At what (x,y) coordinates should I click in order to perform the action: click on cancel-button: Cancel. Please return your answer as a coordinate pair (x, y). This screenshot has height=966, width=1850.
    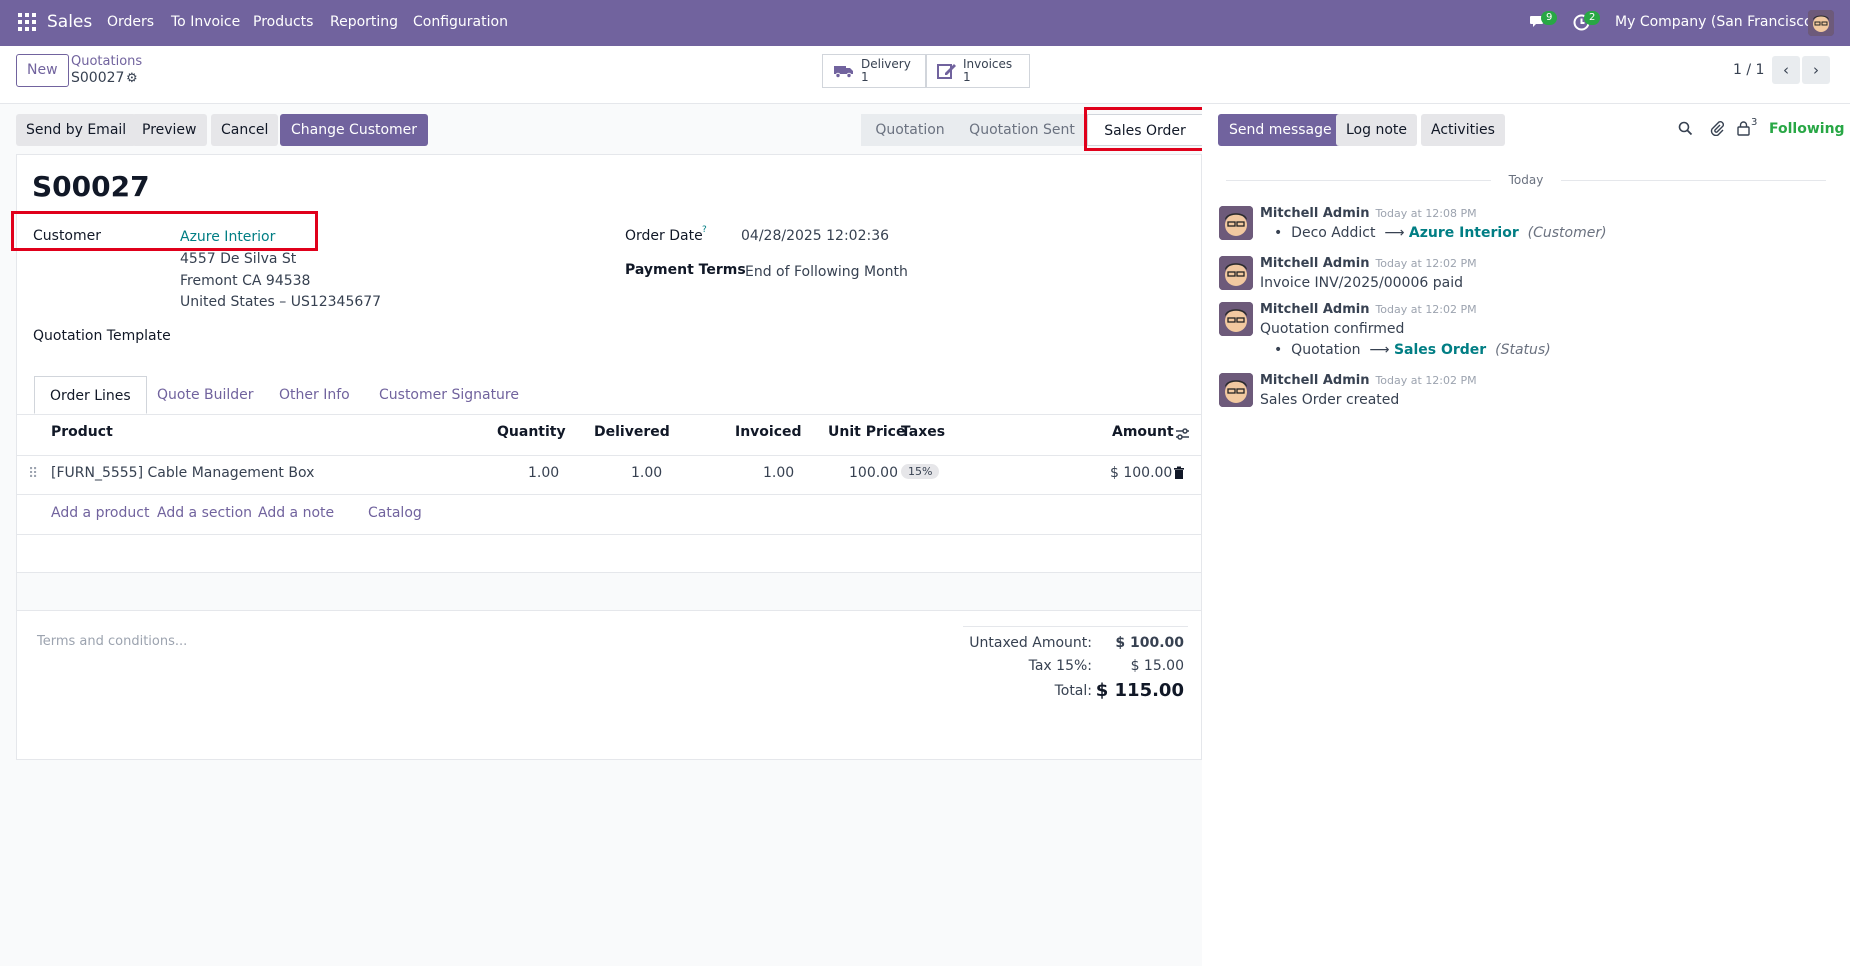
    Looking at the image, I should click on (245, 130).